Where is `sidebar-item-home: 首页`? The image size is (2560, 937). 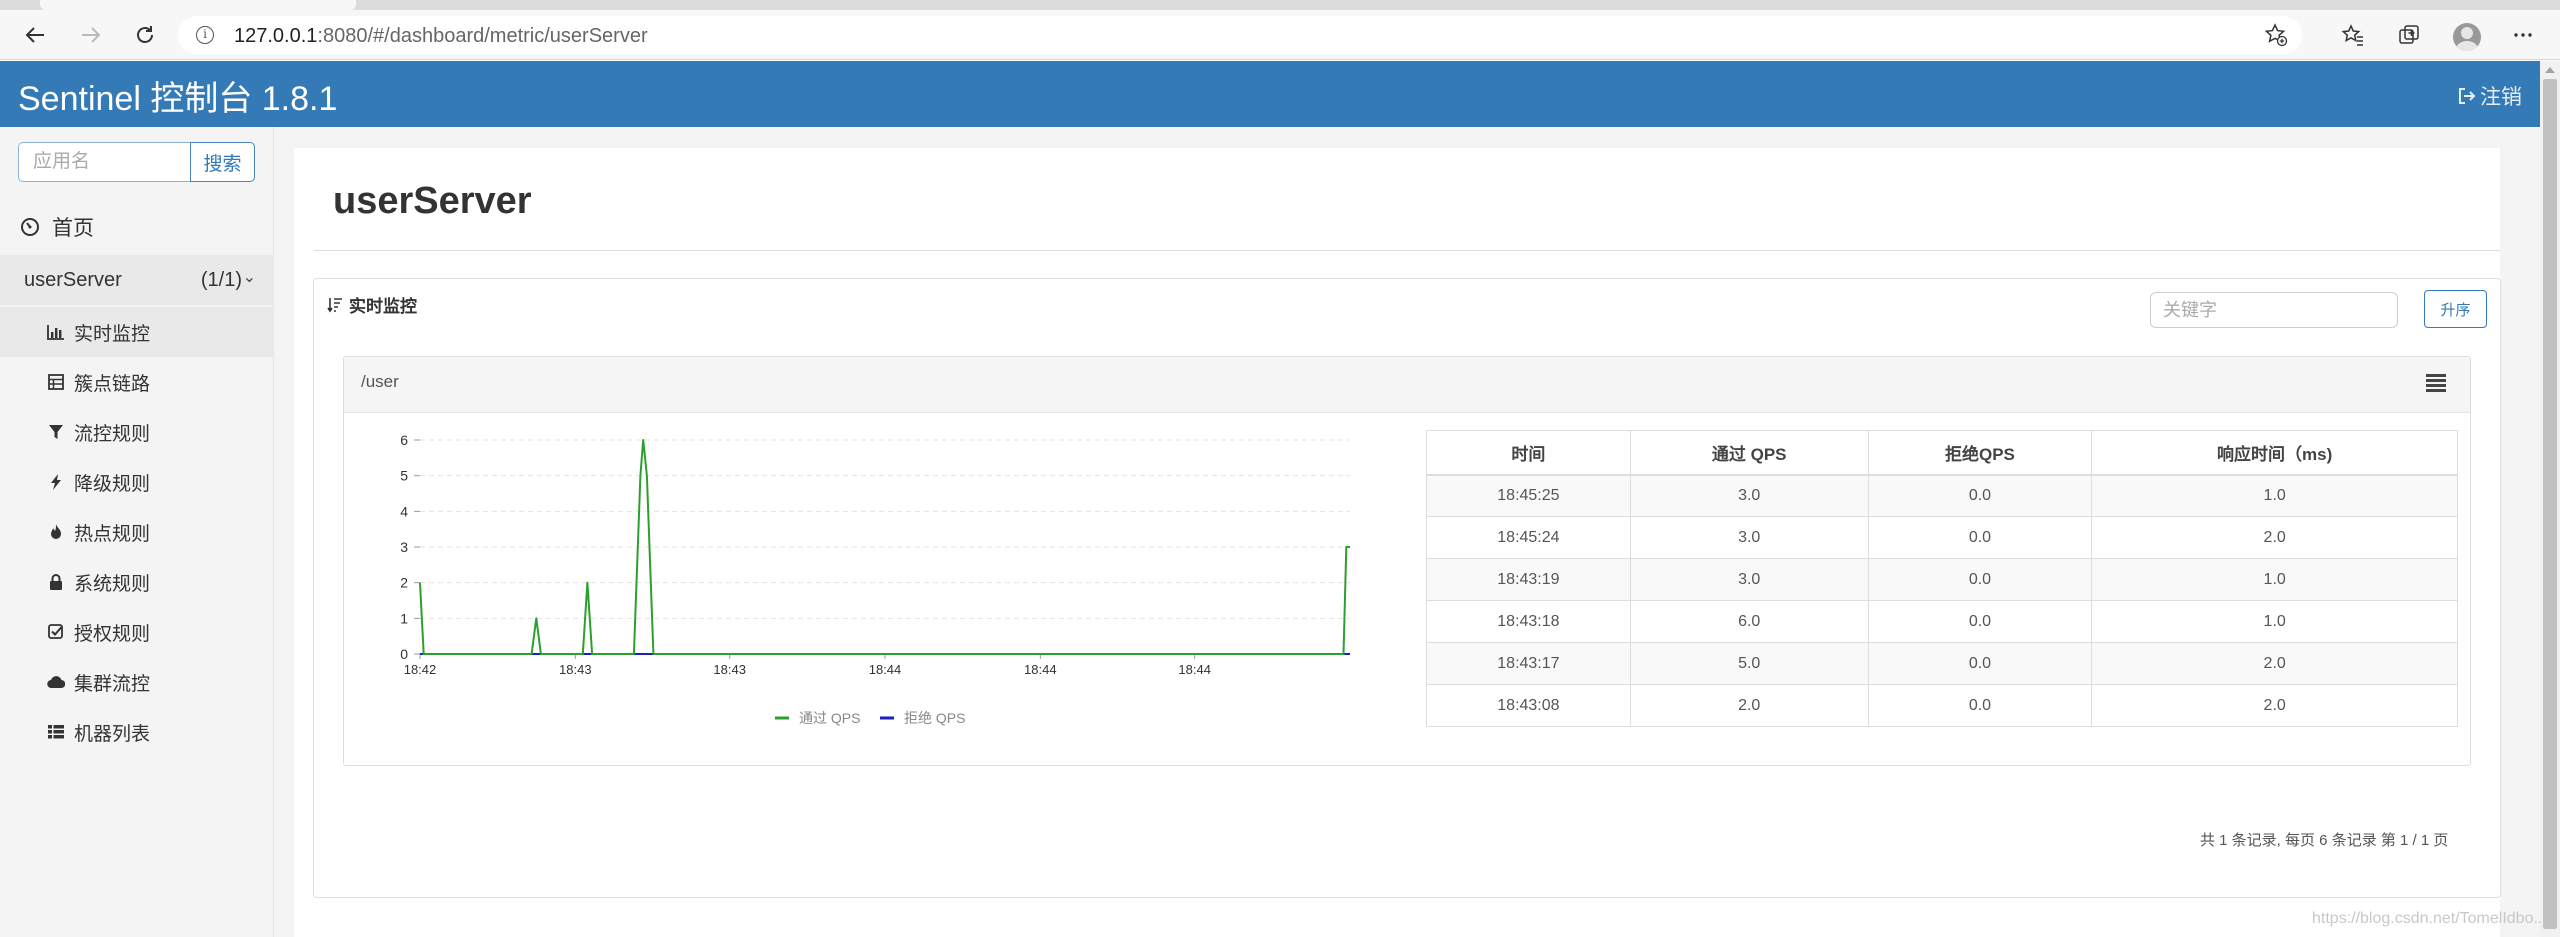 sidebar-item-home: 首页 is located at coordinates (137, 227).